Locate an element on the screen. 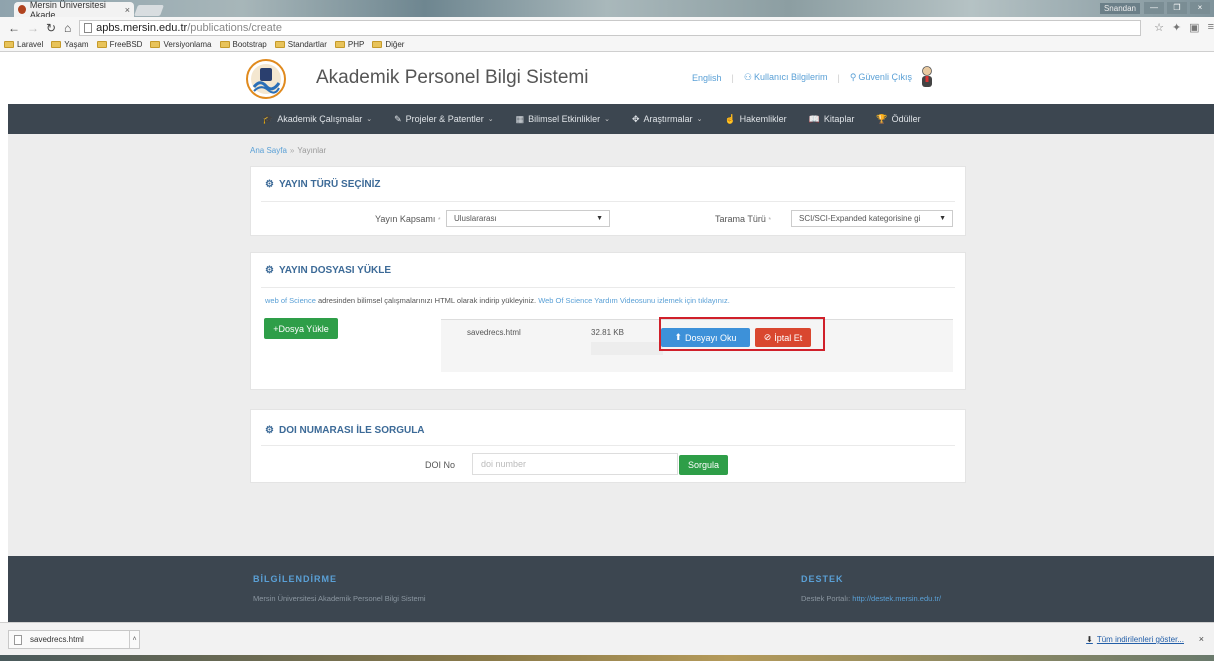 The height and width of the screenshot is (661, 1214). avatar is located at coordinates (927, 77).